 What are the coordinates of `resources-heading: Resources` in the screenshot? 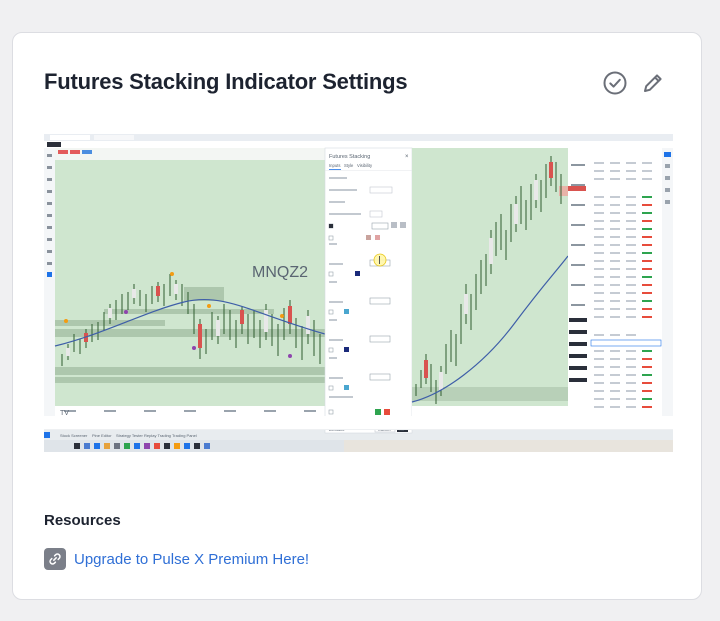 It's located at (82, 520).